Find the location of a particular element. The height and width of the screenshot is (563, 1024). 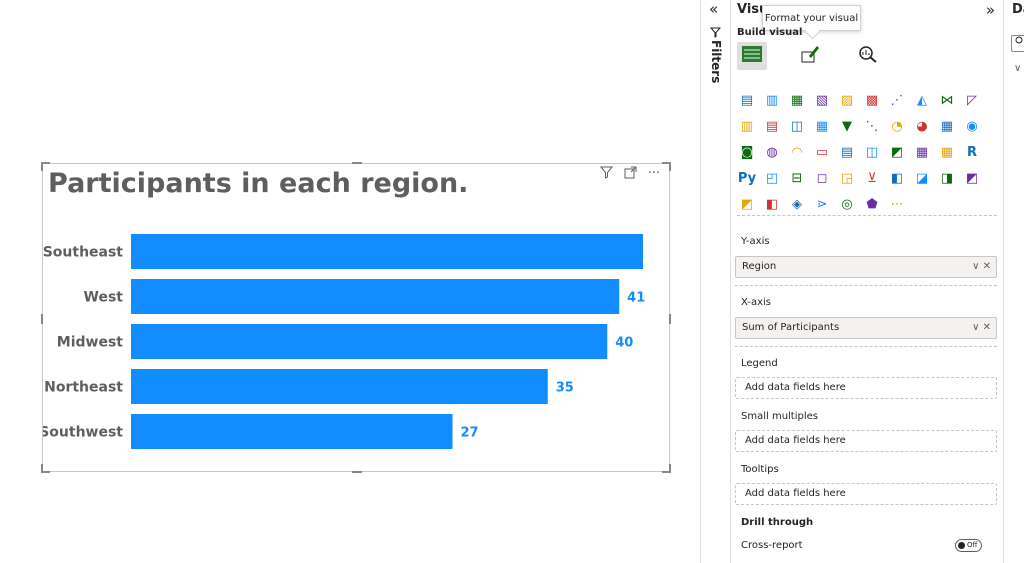

category-label: West is located at coordinates (104, 298).